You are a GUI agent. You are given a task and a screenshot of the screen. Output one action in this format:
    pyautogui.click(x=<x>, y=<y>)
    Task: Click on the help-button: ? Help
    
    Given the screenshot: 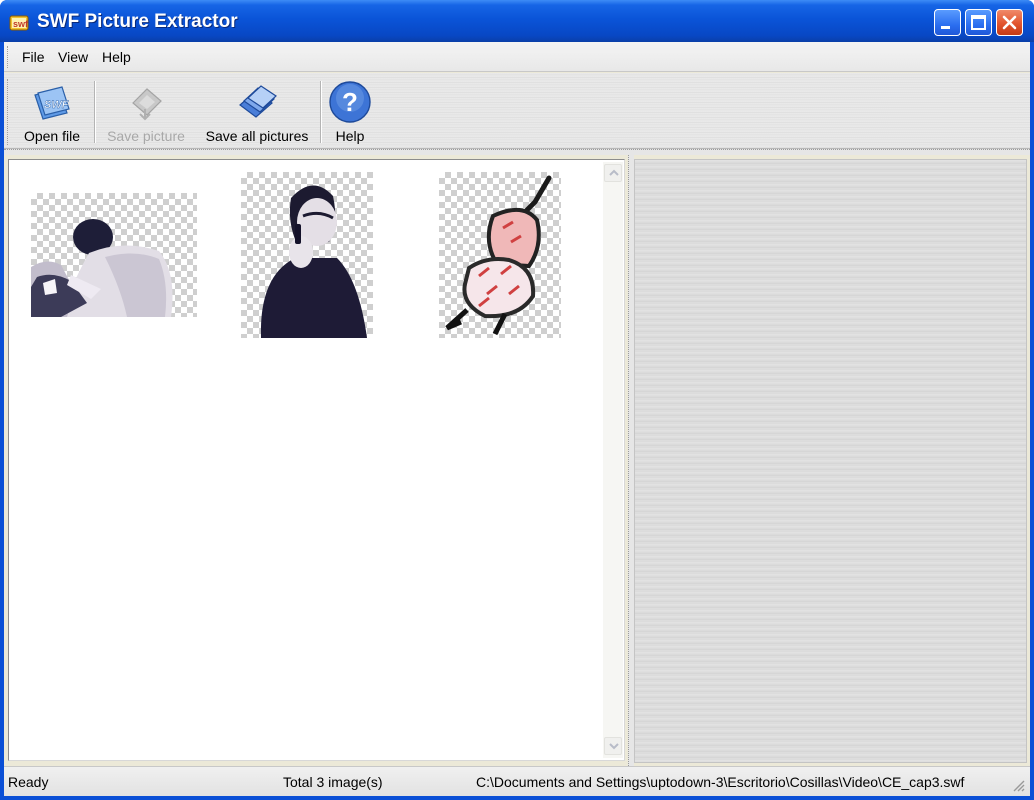 What is the action you would take?
    pyautogui.click(x=350, y=112)
    